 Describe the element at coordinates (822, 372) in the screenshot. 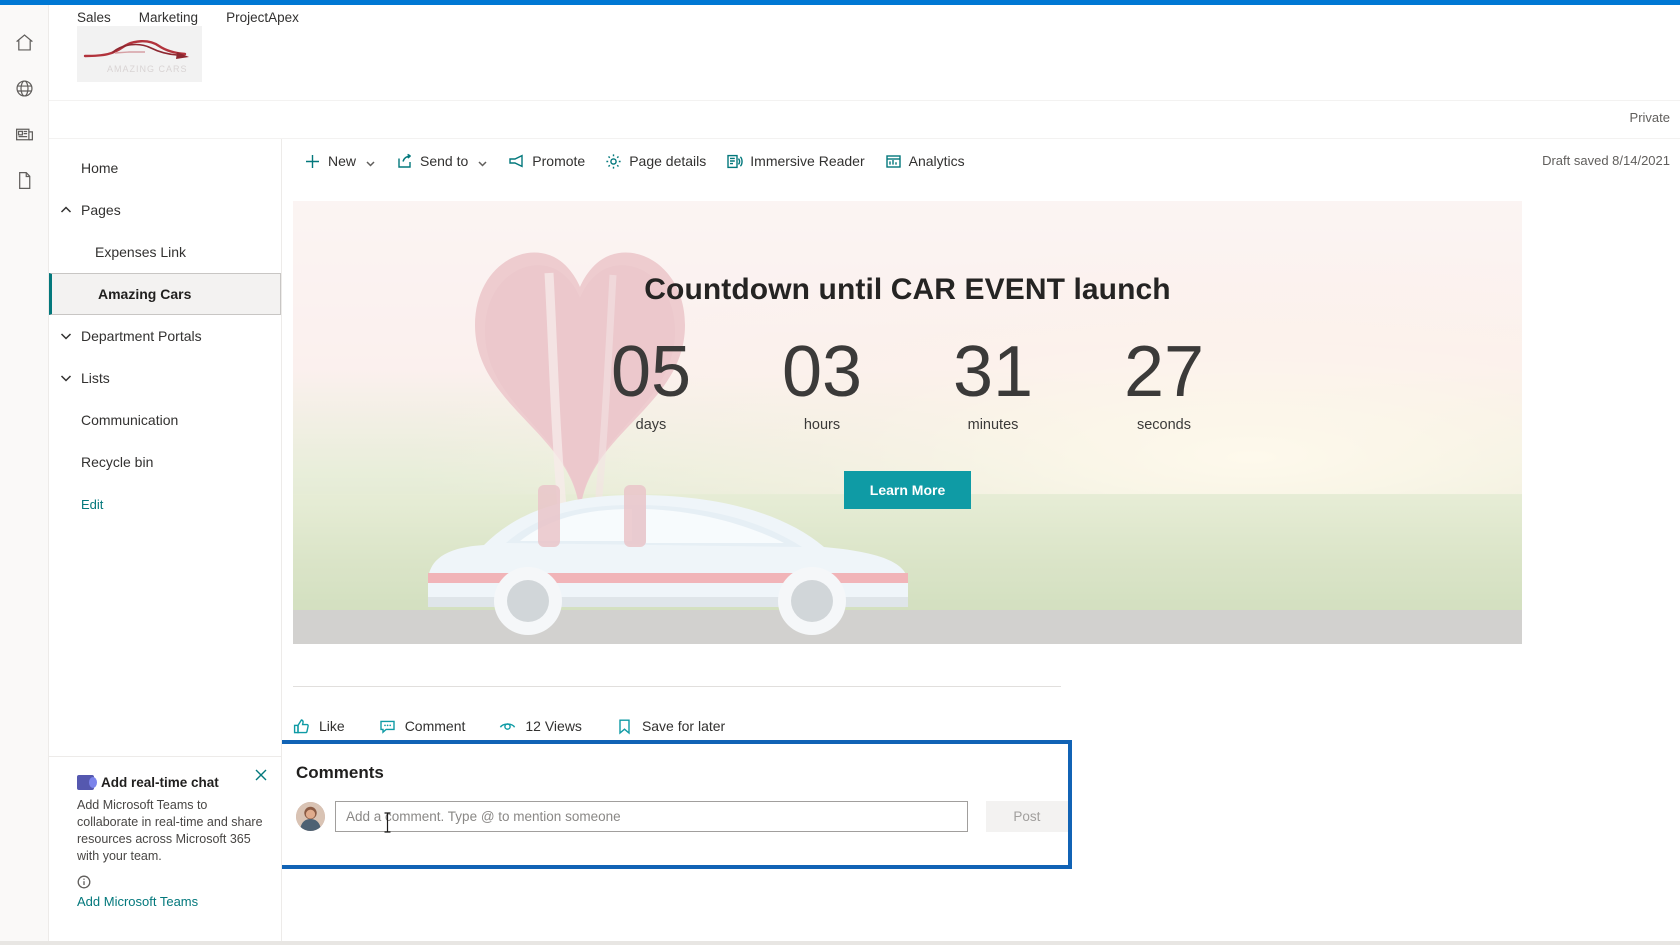

I see `countdown-hours-value: 03` at that location.